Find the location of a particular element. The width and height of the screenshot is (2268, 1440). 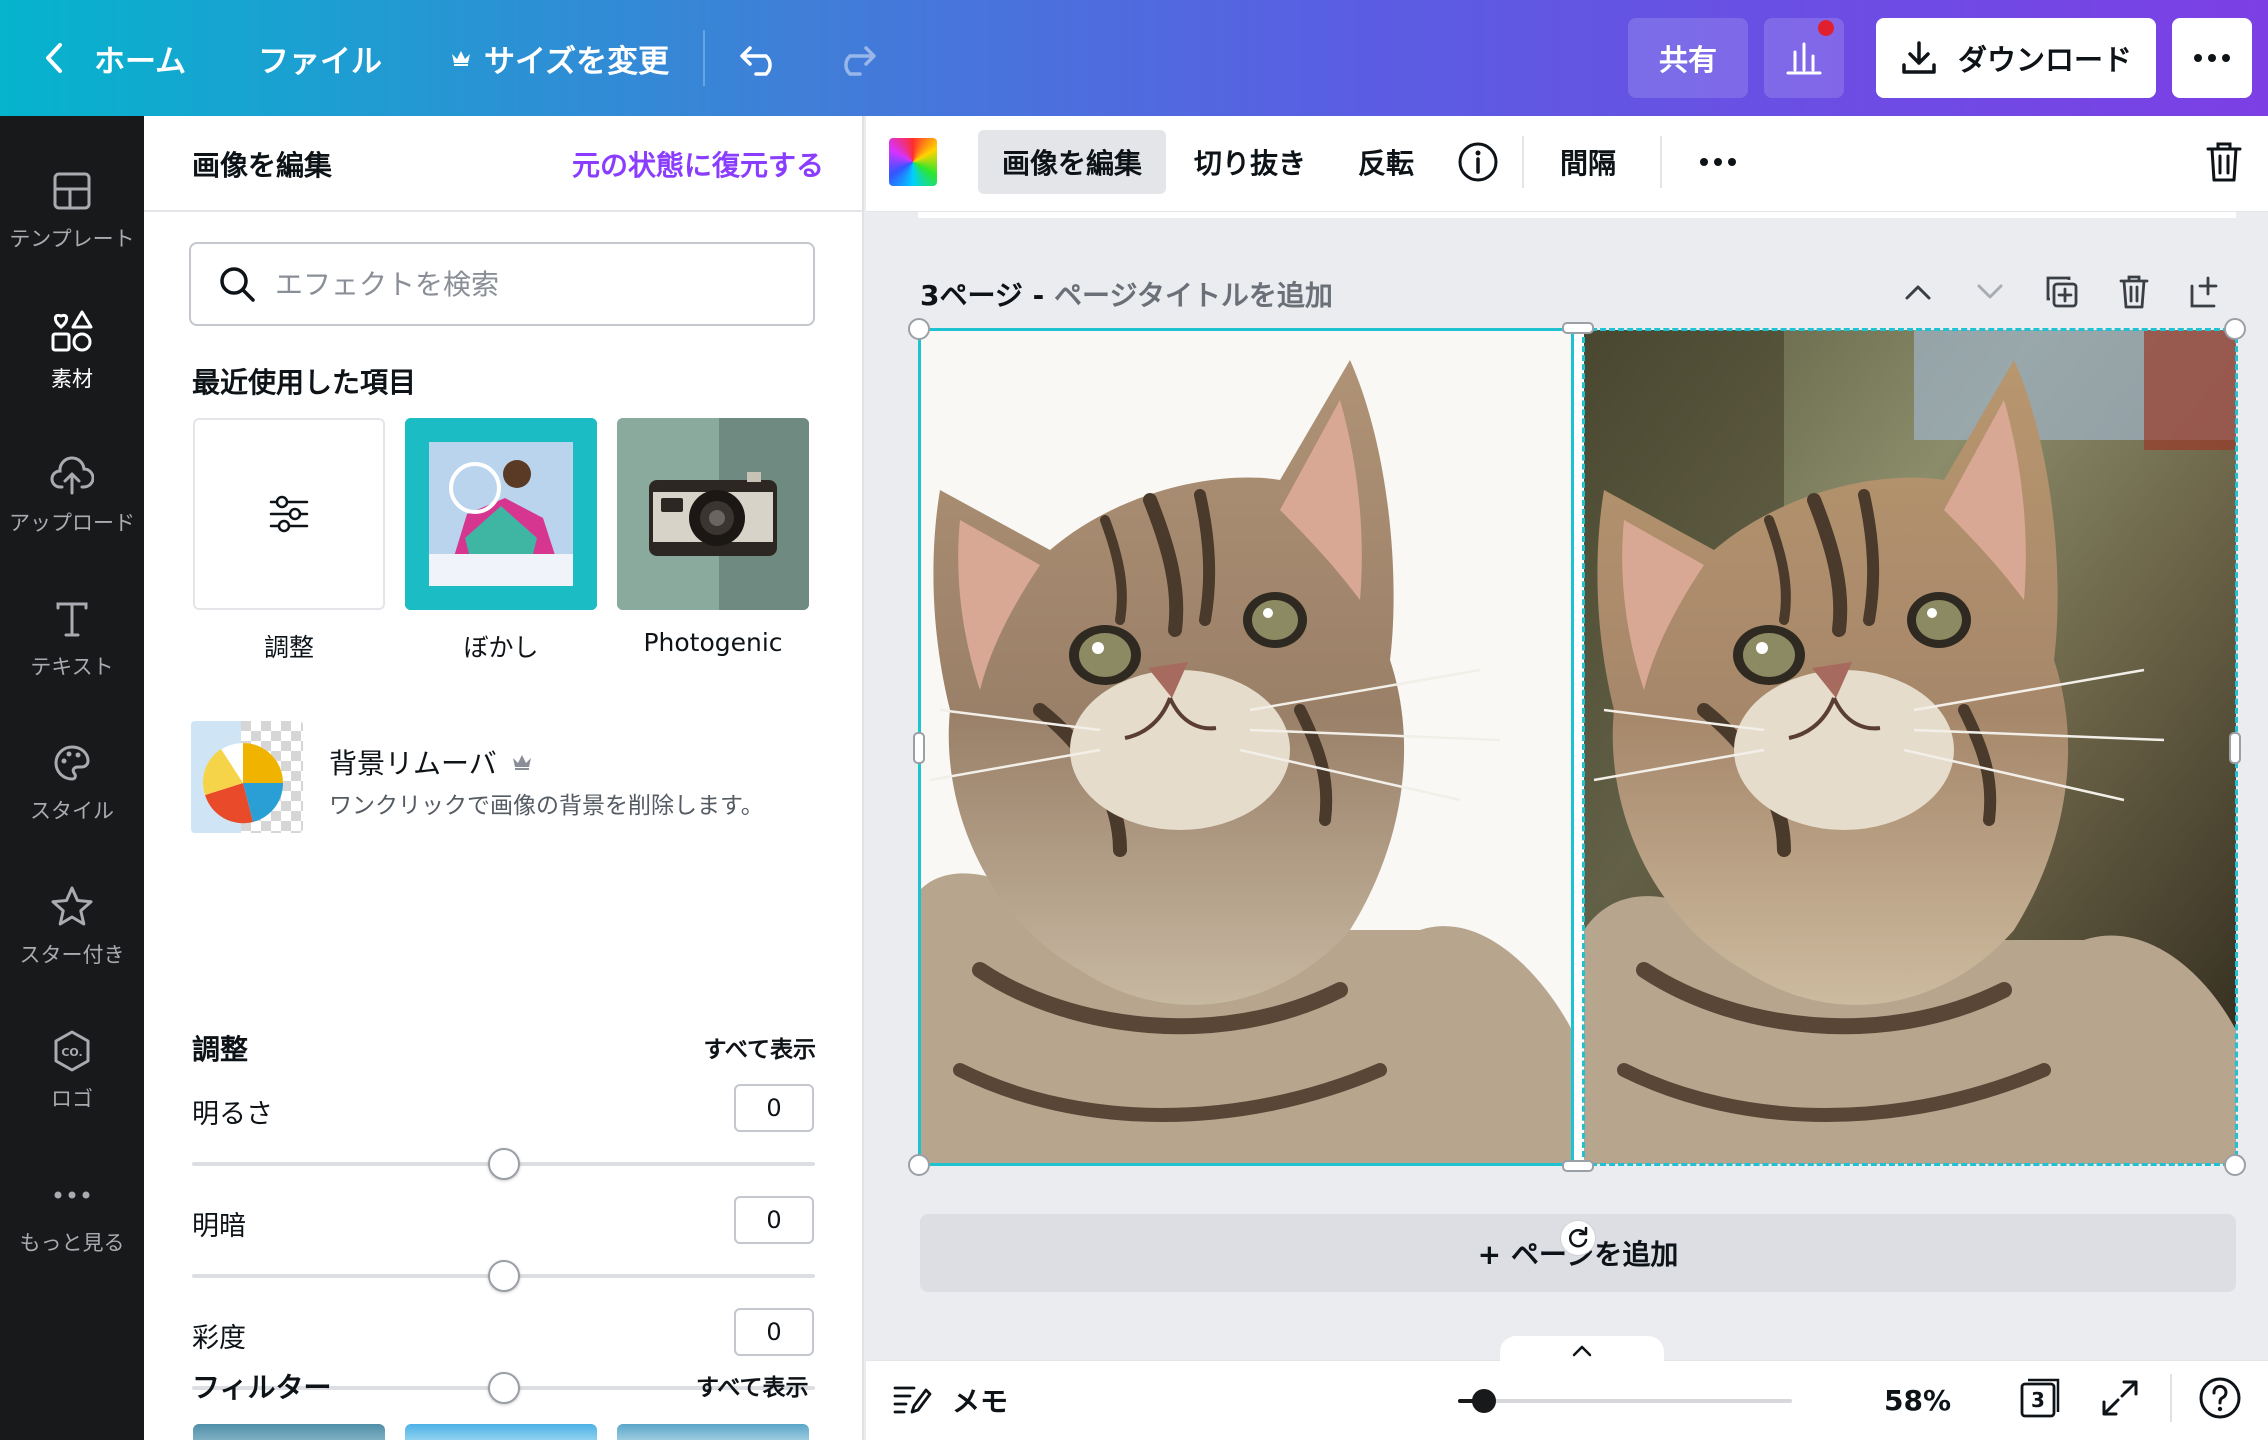

top-bar: ホーム ファイル サイズを変更 共有 ダウンロード is located at coordinates (1134, 58).